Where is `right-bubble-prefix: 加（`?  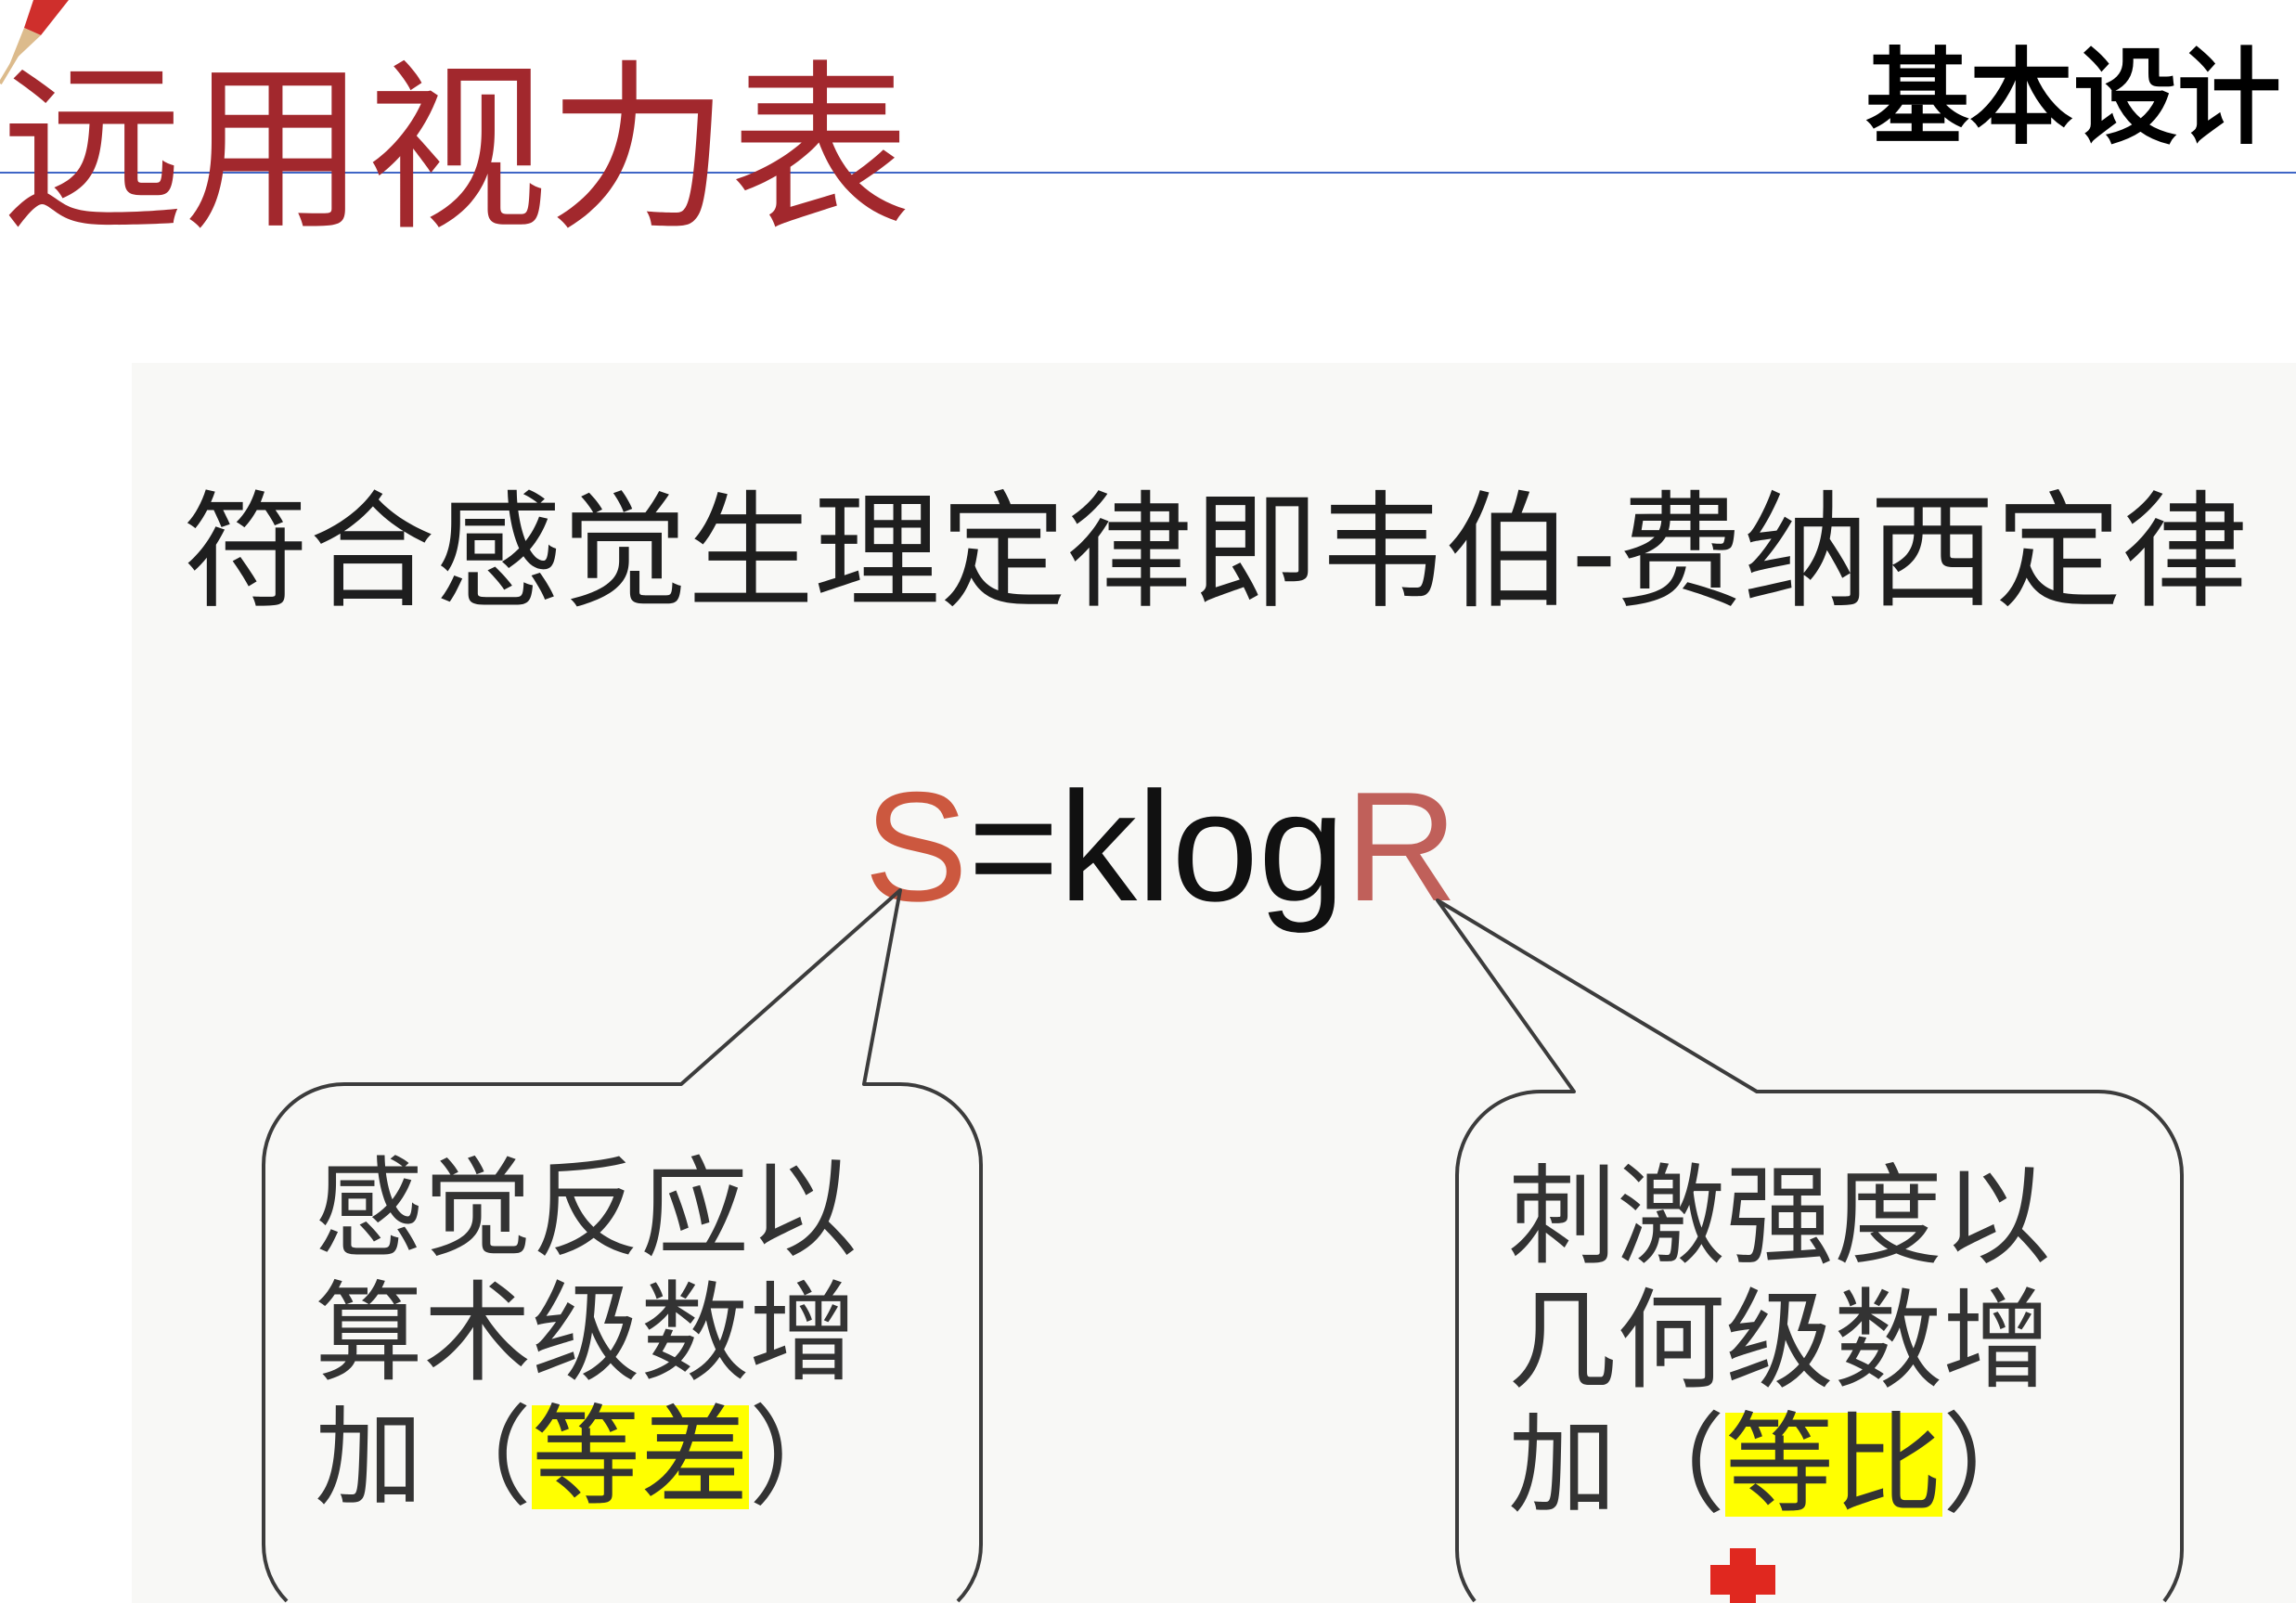 right-bubble-prefix: 加（ is located at coordinates (1617, 1465).